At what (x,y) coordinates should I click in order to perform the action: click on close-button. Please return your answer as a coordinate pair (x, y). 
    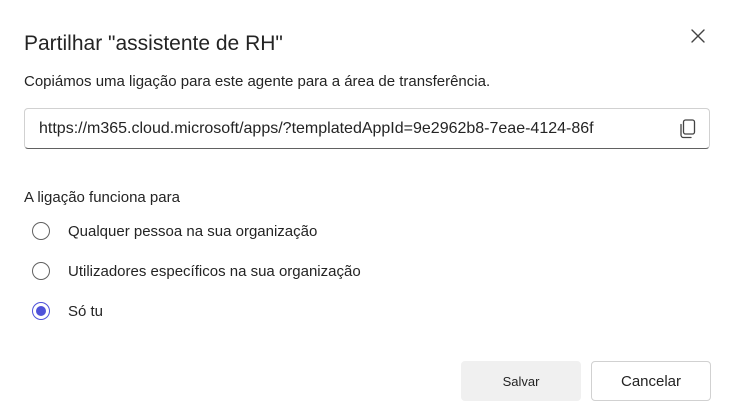
    Looking at the image, I should click on (698, 36).